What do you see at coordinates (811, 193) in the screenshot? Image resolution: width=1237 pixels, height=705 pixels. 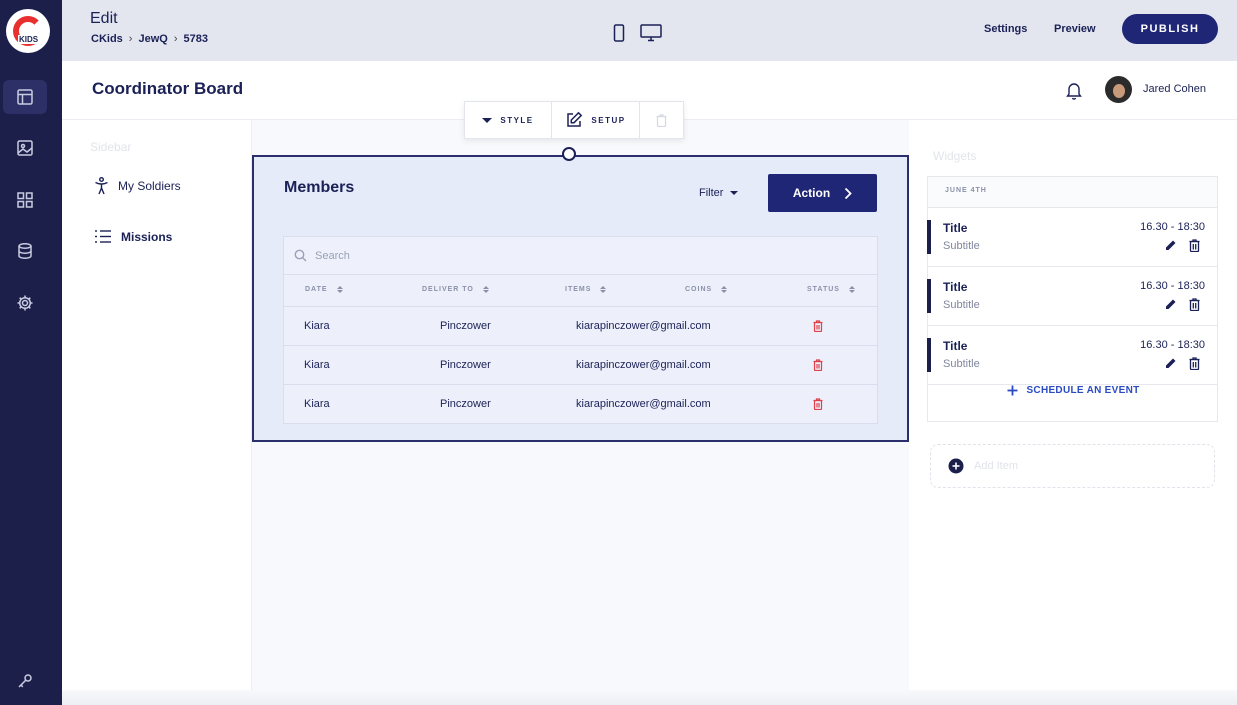 I see `action-label: Action` at bounding box center [811, 193].